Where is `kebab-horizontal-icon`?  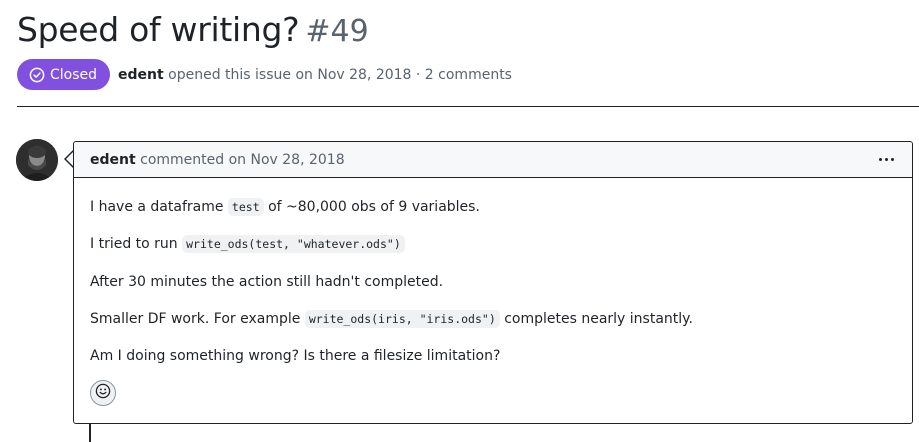 kebab-horizontal-icon is located at coordinates (886, 159).